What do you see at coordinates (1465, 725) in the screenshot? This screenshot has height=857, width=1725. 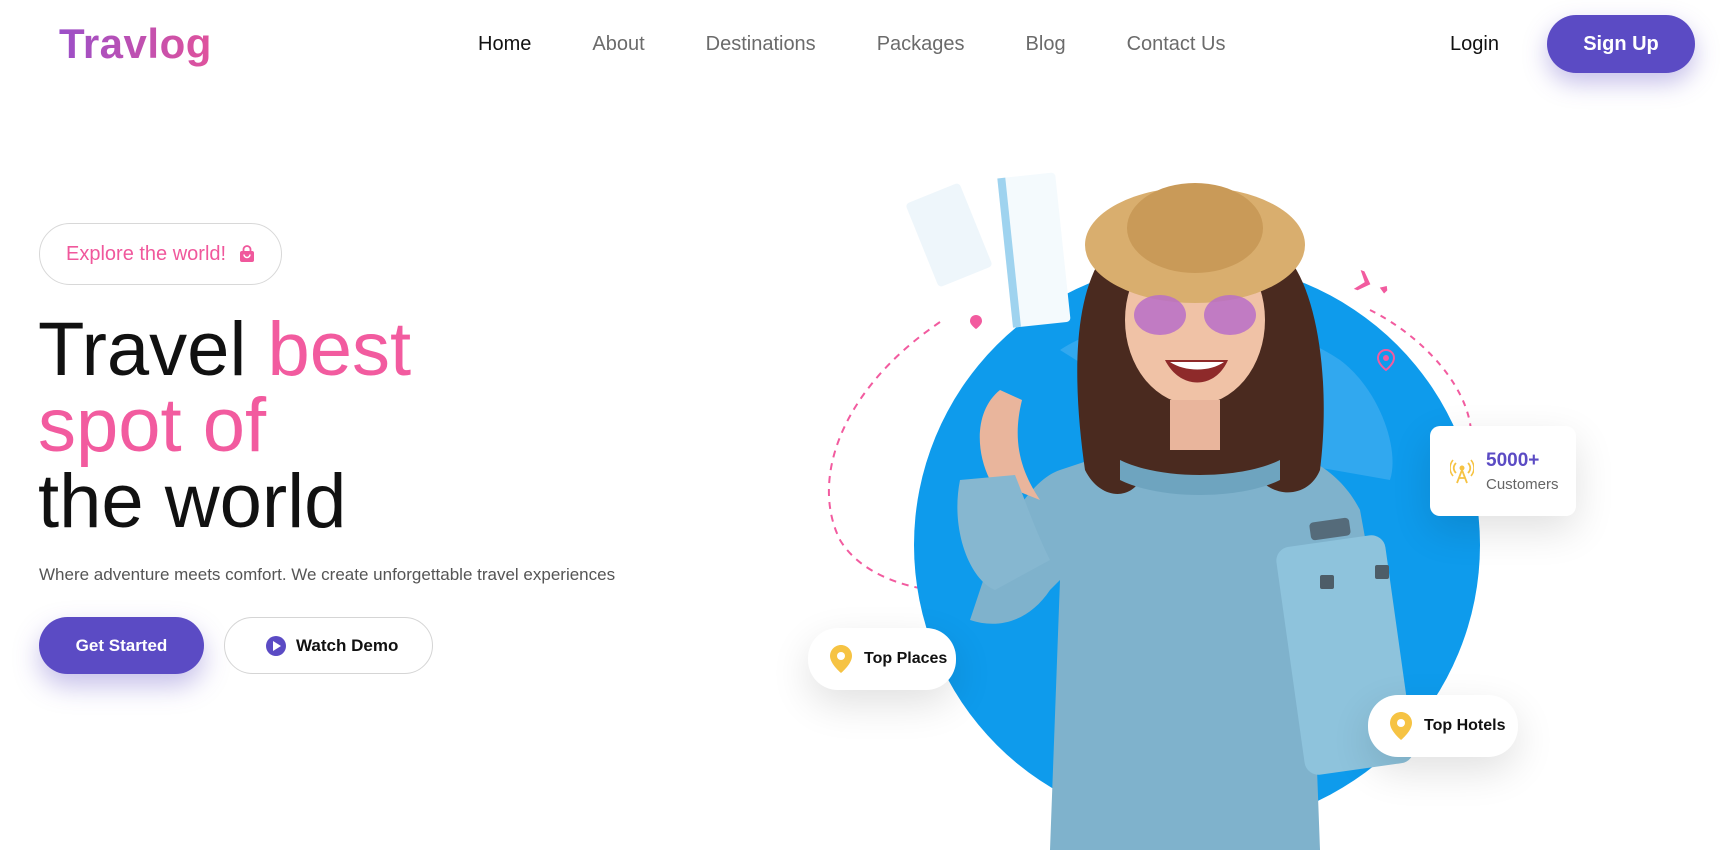 I see `top-hotels-label: Top Hotels` at bounding box center [1465, 725].